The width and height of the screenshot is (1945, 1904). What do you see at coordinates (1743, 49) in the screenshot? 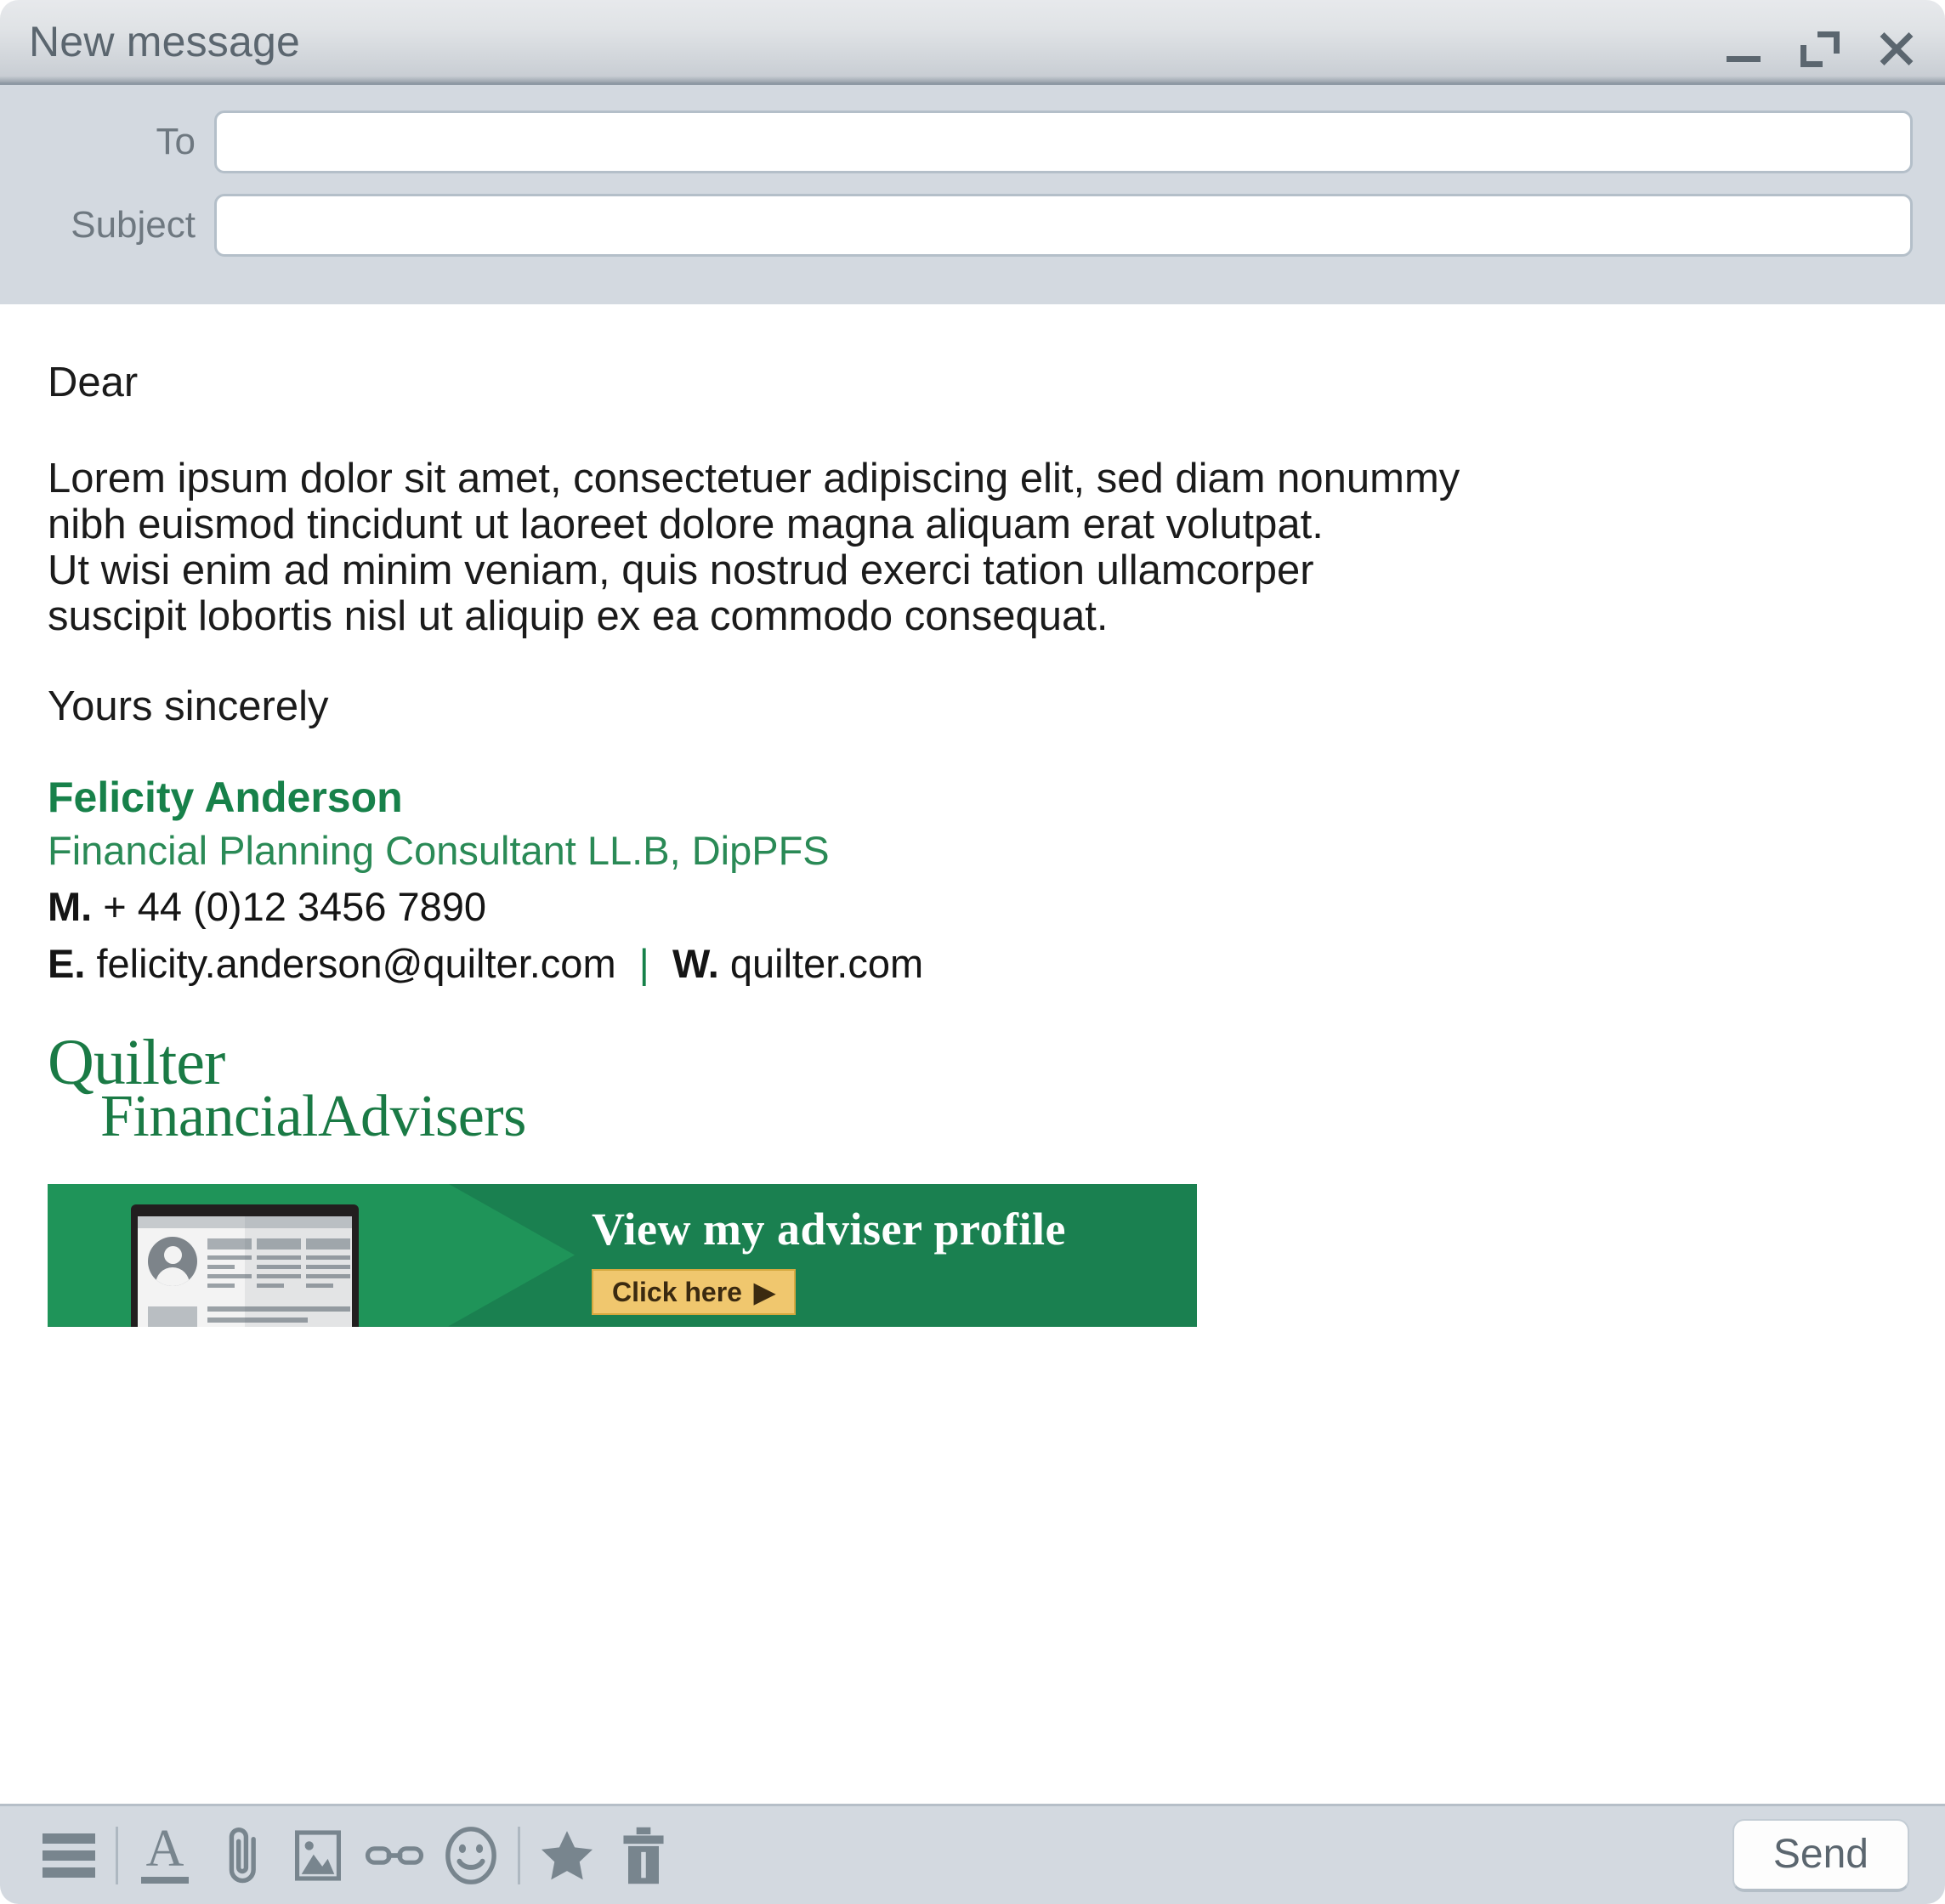
I see `minimize-icon` at bounding box center [1743, 49].